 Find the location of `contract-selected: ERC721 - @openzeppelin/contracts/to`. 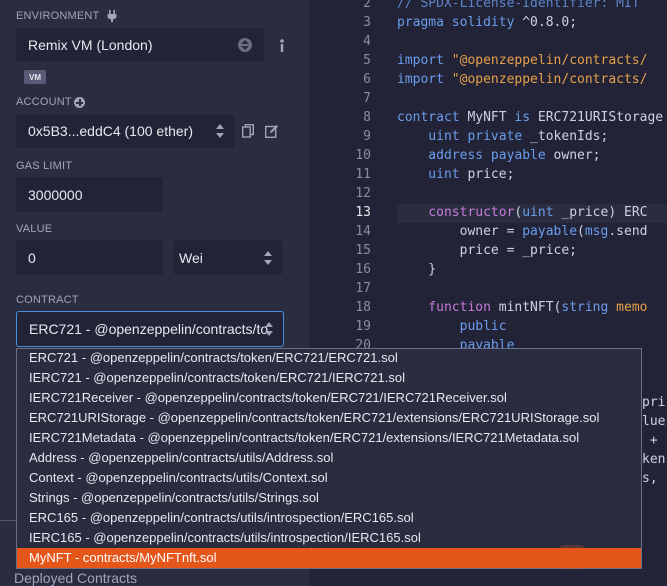

contract-selected: ERC721 - @openzeppelin/contracts/to is located at coordinates (149, 329).